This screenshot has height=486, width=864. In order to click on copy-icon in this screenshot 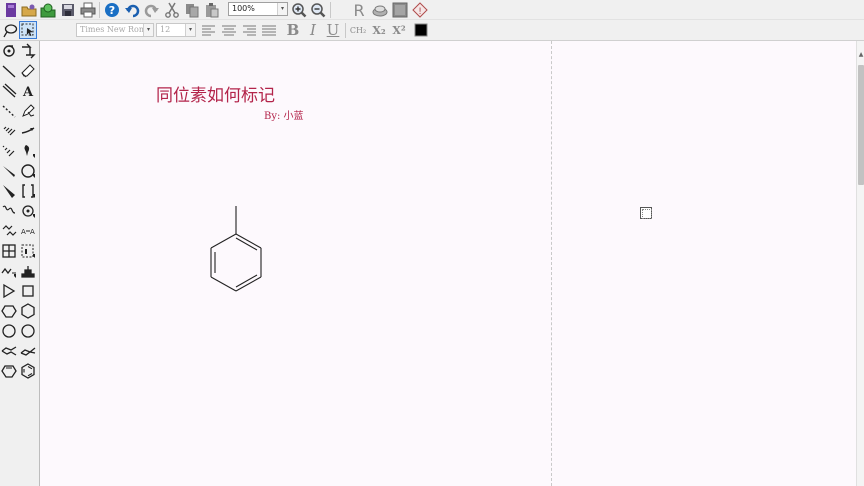, I will do `click(192, 10)`.